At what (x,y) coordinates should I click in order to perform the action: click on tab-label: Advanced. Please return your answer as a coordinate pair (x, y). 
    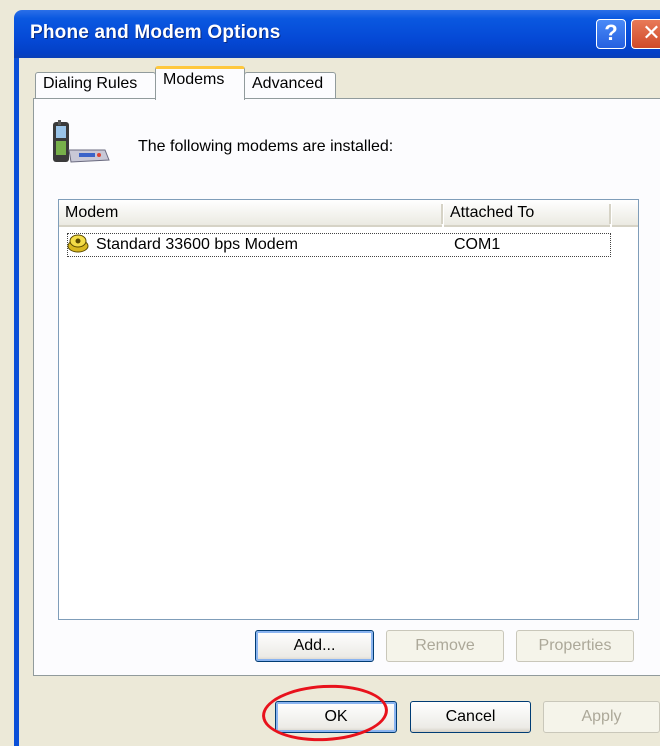
    Looking at the image, I should click on (288, 83).